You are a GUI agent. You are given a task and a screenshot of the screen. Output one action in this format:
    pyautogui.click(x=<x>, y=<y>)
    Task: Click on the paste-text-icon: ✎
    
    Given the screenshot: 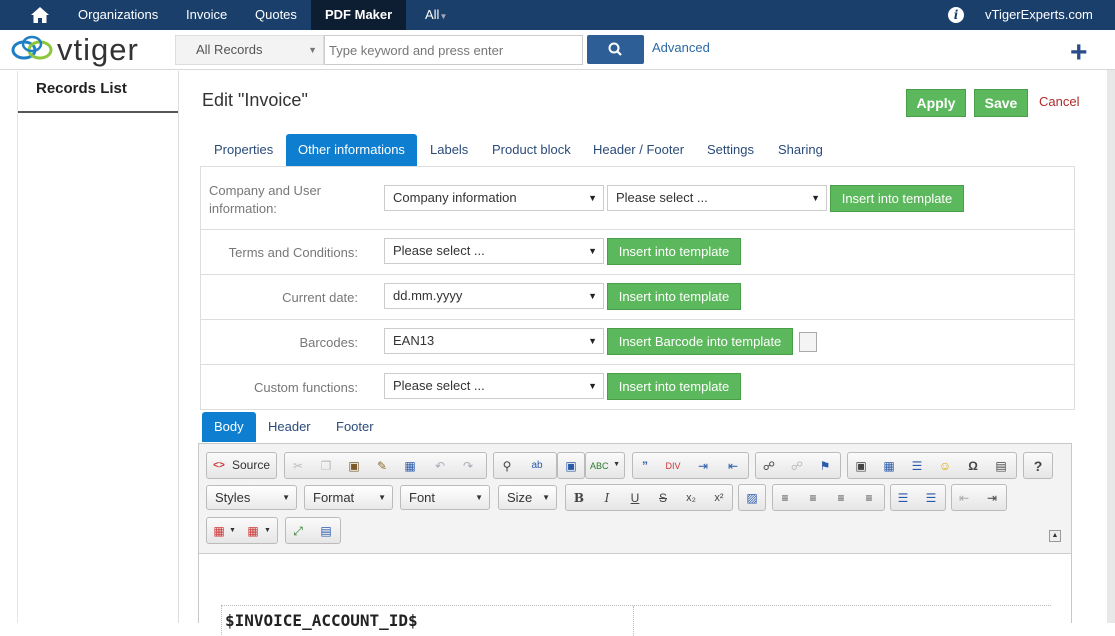 What is the action you would take?
    pyautogui.click(x=382, y=466)
    